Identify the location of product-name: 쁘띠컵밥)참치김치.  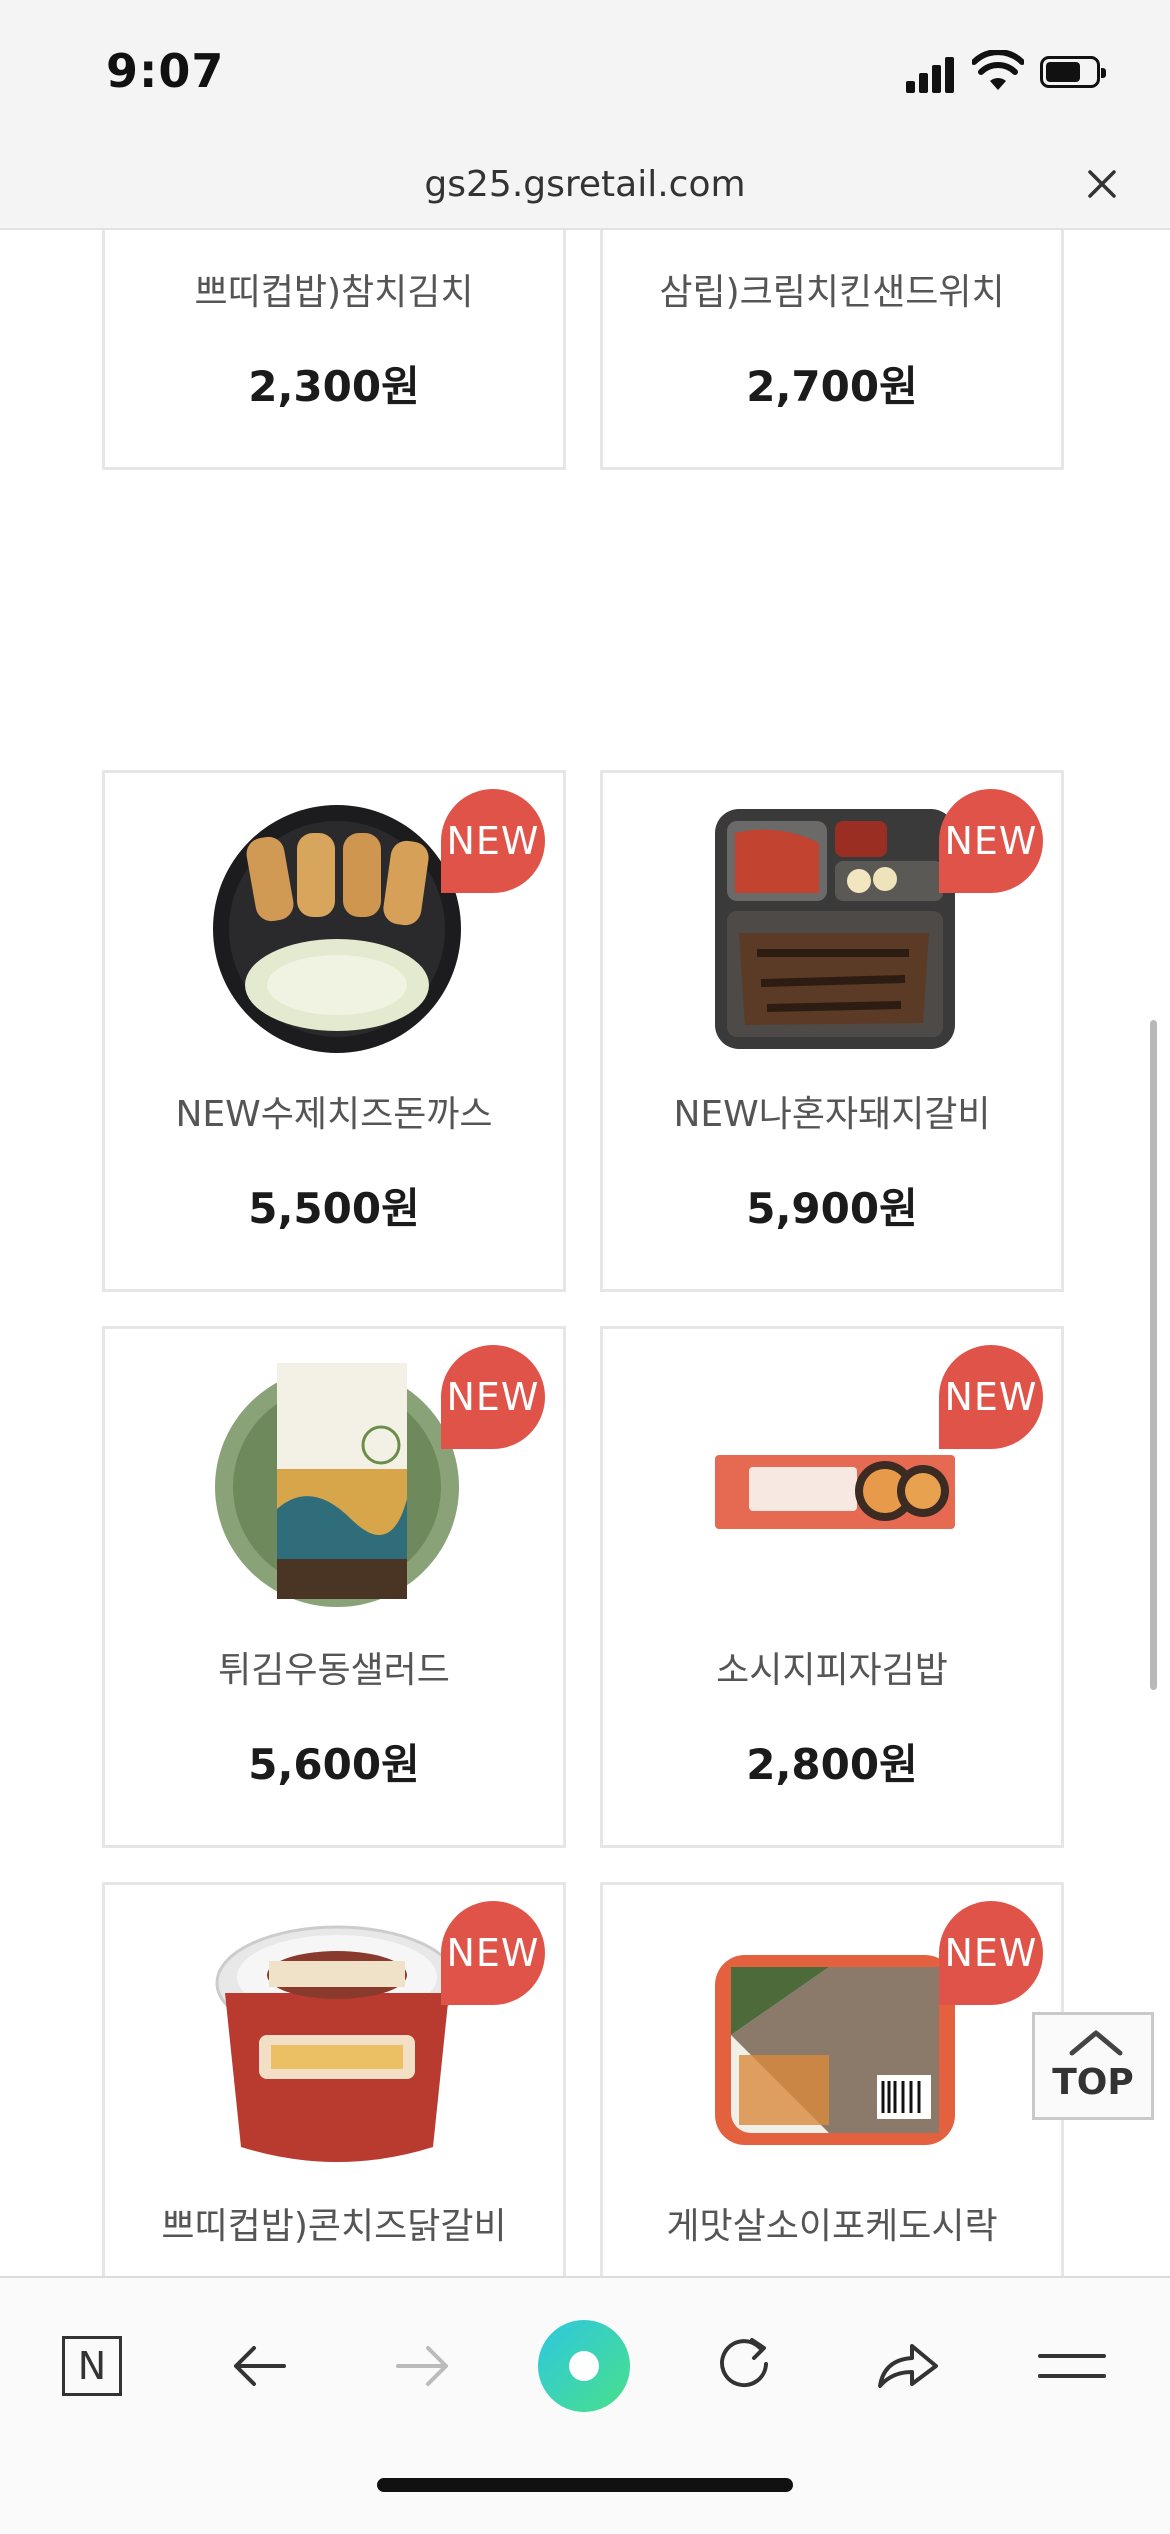
(334, 289).